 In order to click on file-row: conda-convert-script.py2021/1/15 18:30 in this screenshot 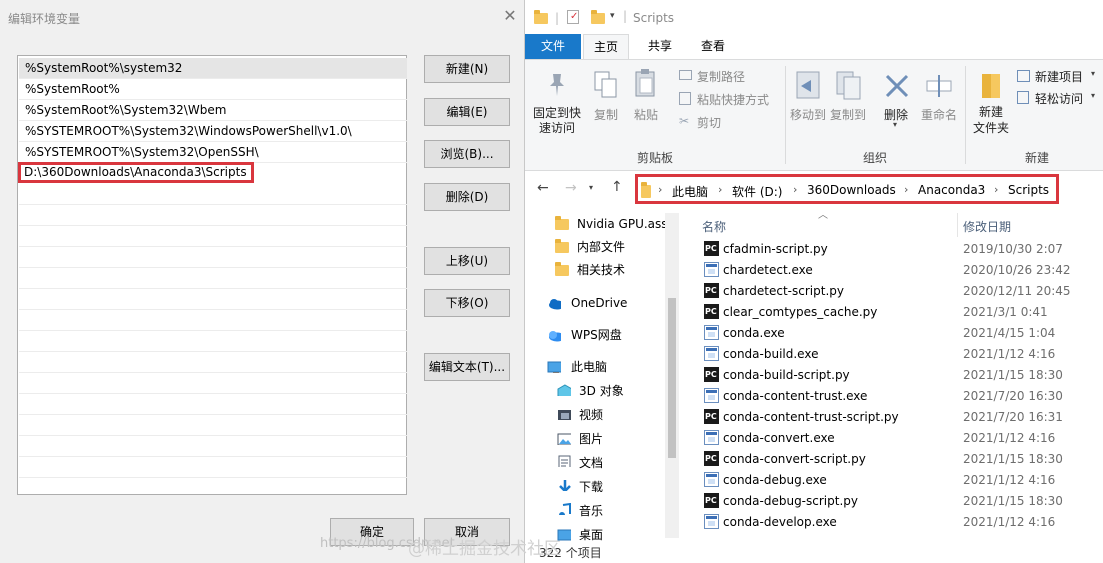, I will do `click(899, 459)`.